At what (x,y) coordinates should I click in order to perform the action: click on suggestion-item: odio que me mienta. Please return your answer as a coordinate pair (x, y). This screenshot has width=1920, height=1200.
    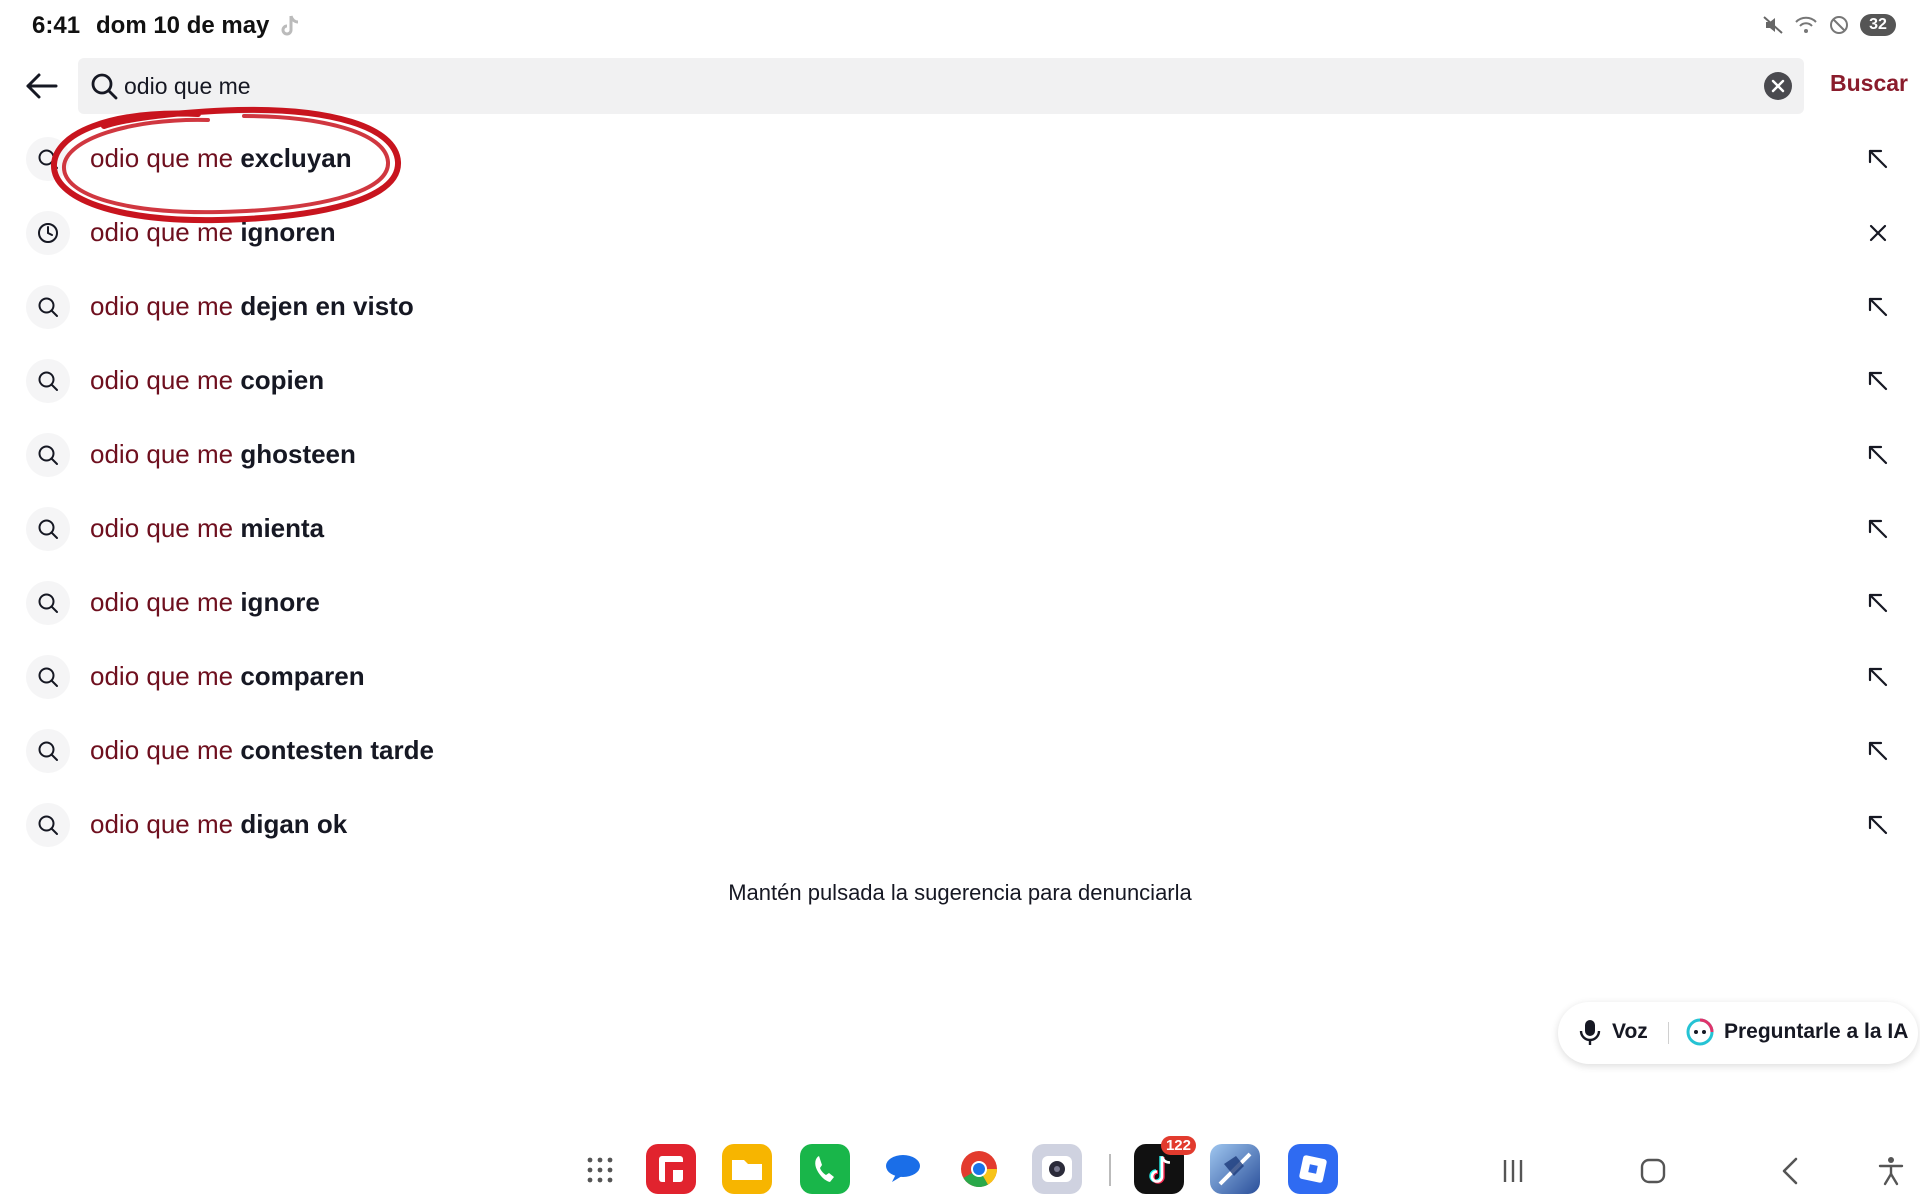
    Looking at the image, I should click on (960, 529).